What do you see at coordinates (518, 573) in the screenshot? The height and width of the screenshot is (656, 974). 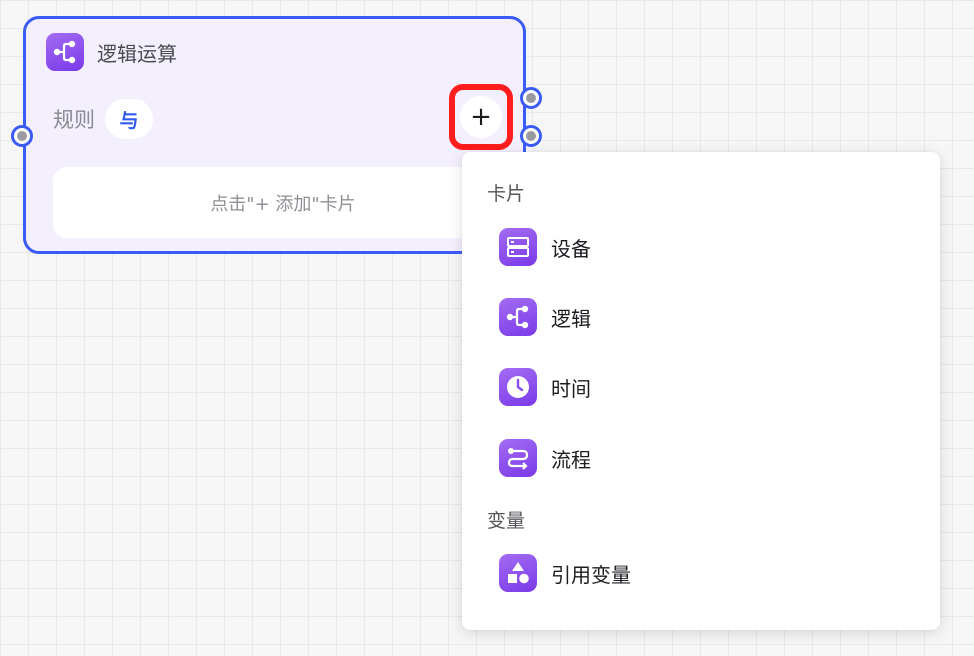 I see `shapes-icon` at bounding box center [518, 573].